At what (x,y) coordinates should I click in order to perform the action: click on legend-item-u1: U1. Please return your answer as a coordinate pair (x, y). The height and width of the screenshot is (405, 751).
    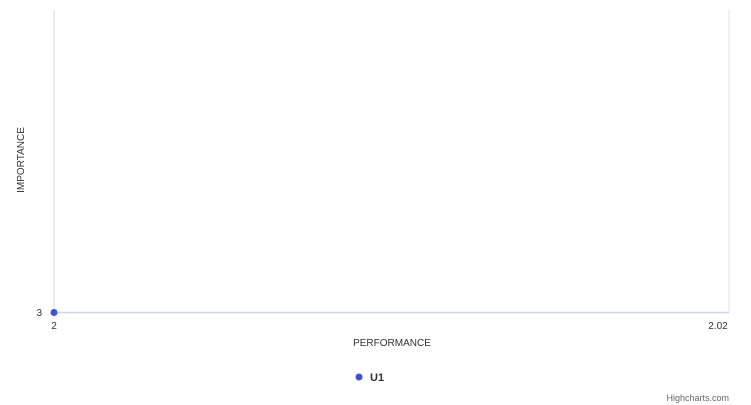
    Looking at the image, I should click on (370, 378).